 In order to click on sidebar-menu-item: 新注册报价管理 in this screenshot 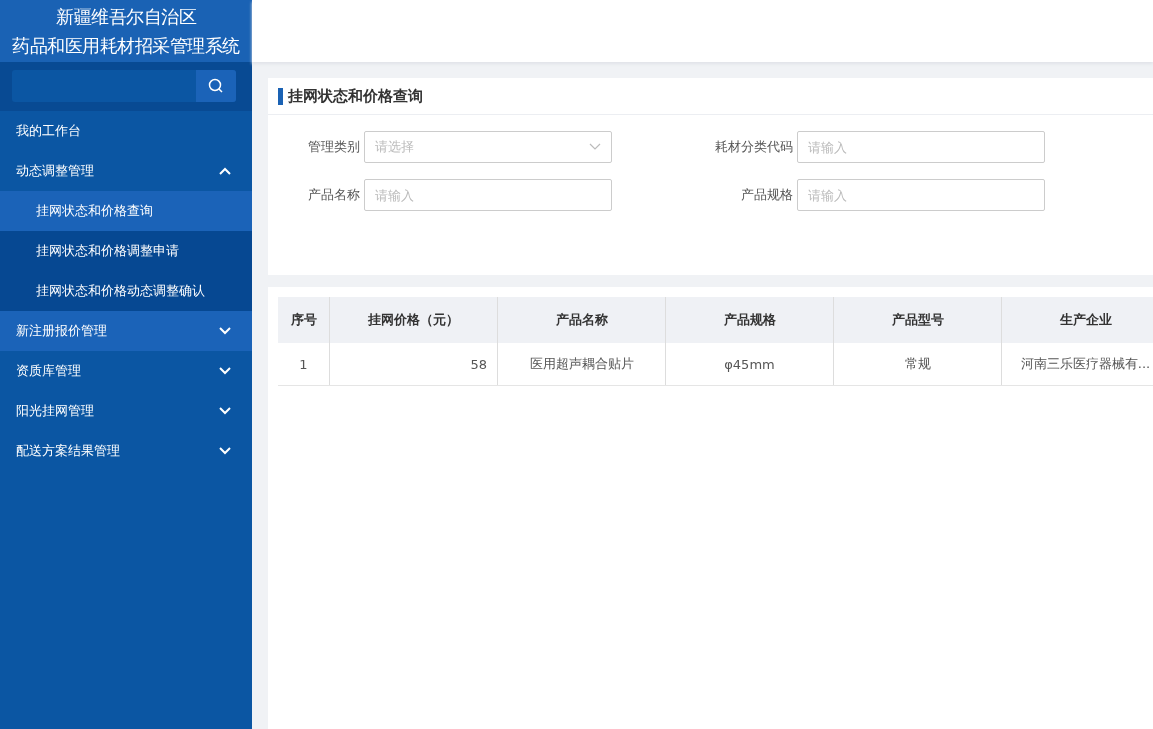, I will do `click(126, 331)`.